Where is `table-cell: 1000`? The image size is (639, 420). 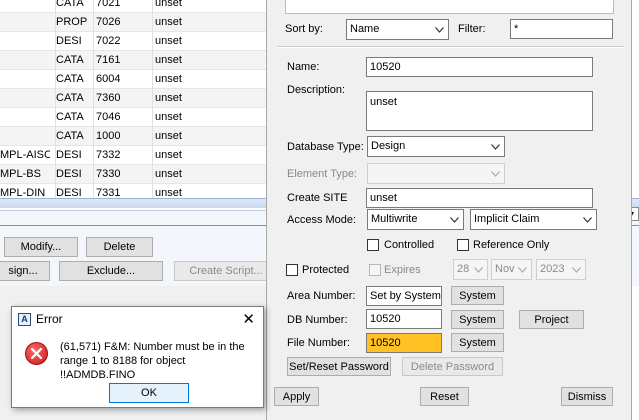 table-cell: 1000 is located at coordinates (122, 136).